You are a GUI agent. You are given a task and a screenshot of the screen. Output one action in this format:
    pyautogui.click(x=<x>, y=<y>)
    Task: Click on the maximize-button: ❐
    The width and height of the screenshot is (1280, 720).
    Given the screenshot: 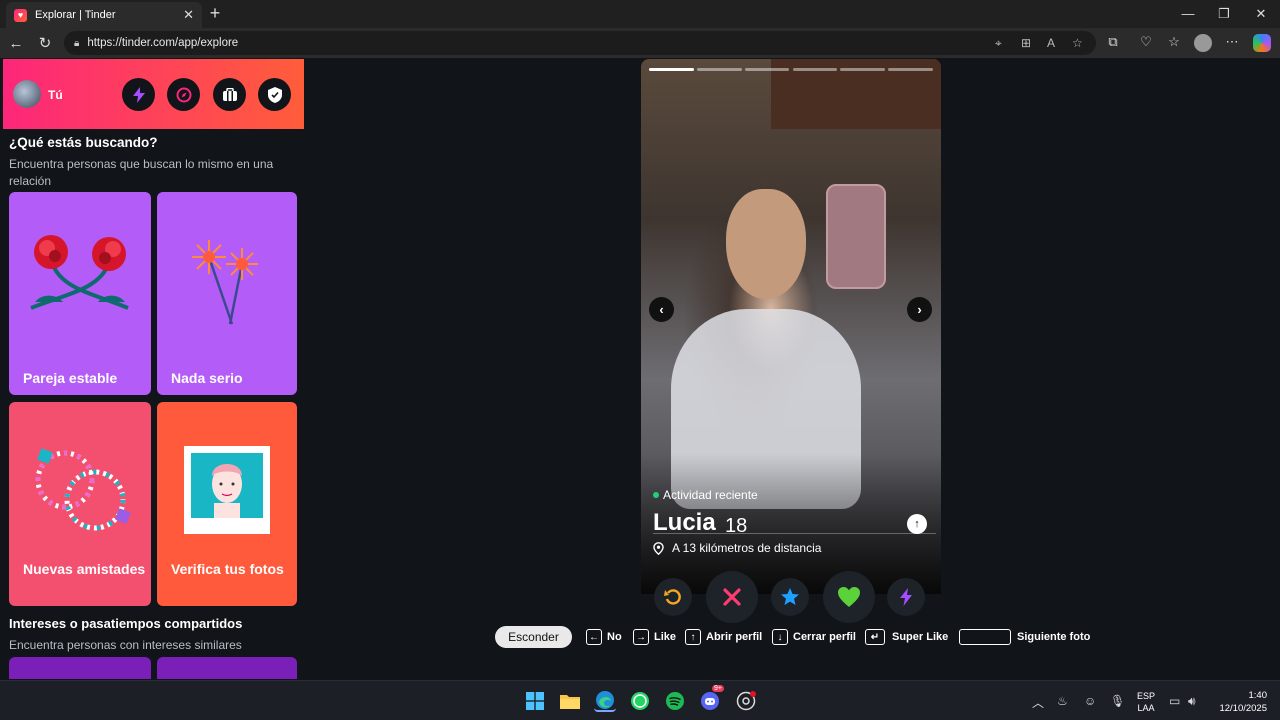 What is the action you would take?
    pyautogui.click(x=1224, y=14)
    